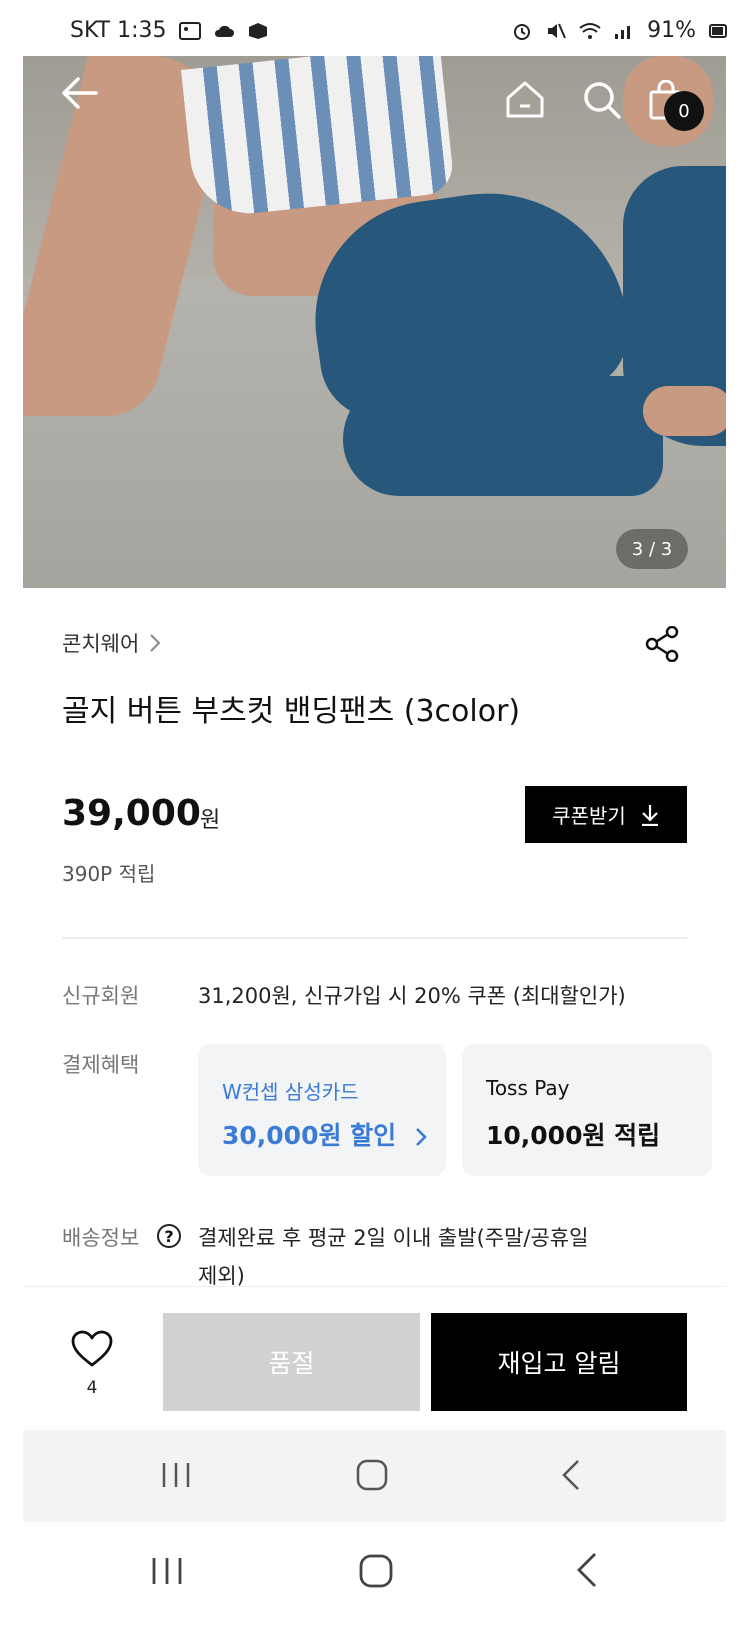  What do you see at coordinates (663, 644) in the screenshot?
I see `share-icon` at bounding box center [663, 644].